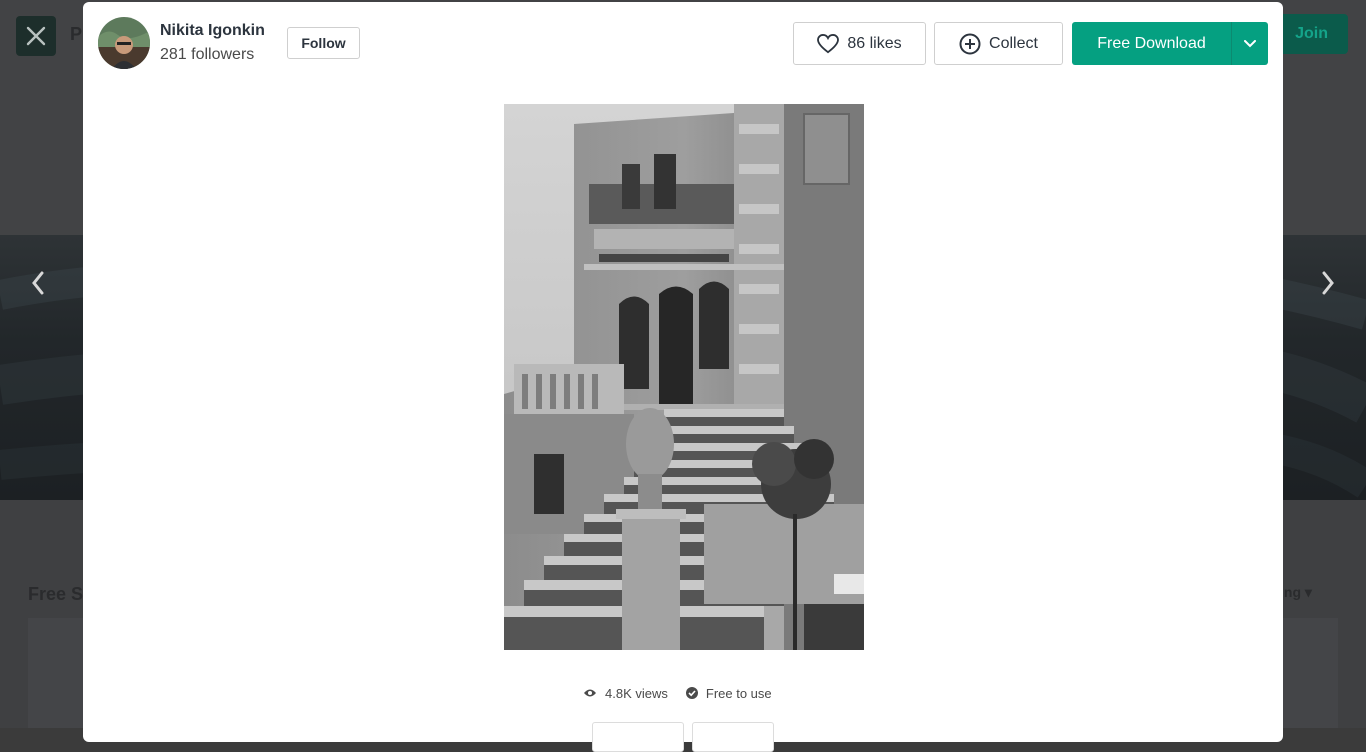 The image size is (1366, 752). I want to click on background-sort-label: ing ▾, so click(1296, 592).